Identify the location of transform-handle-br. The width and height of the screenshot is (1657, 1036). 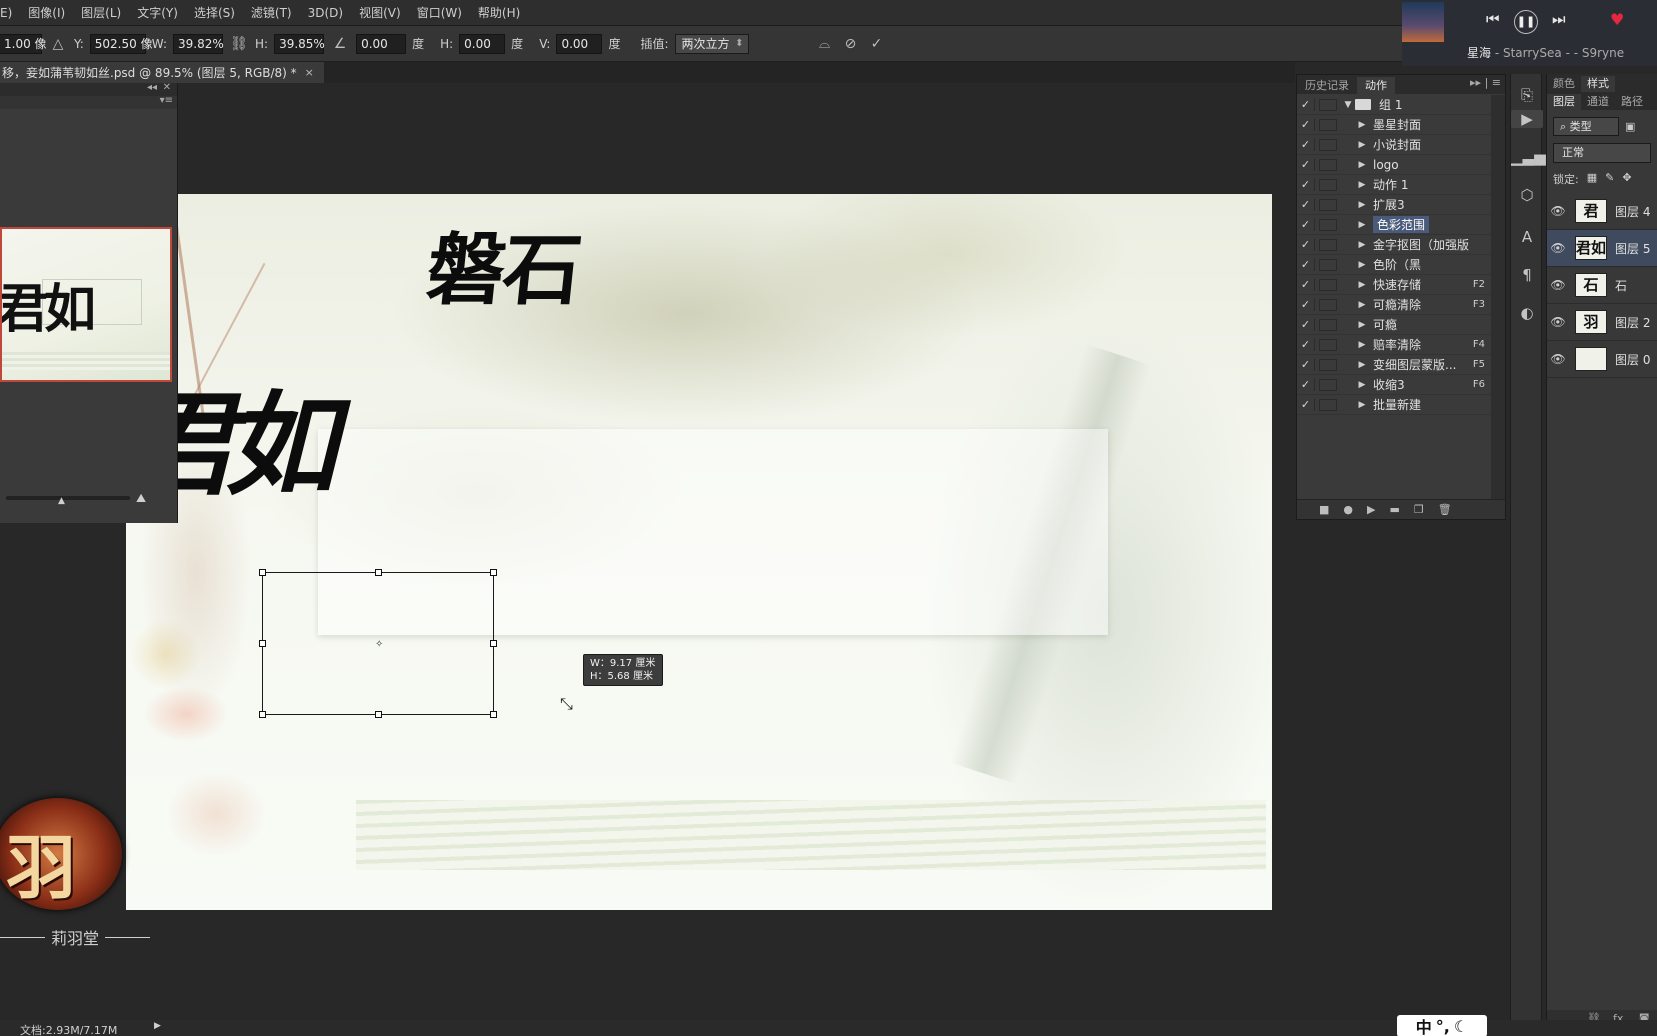
(493, 714).